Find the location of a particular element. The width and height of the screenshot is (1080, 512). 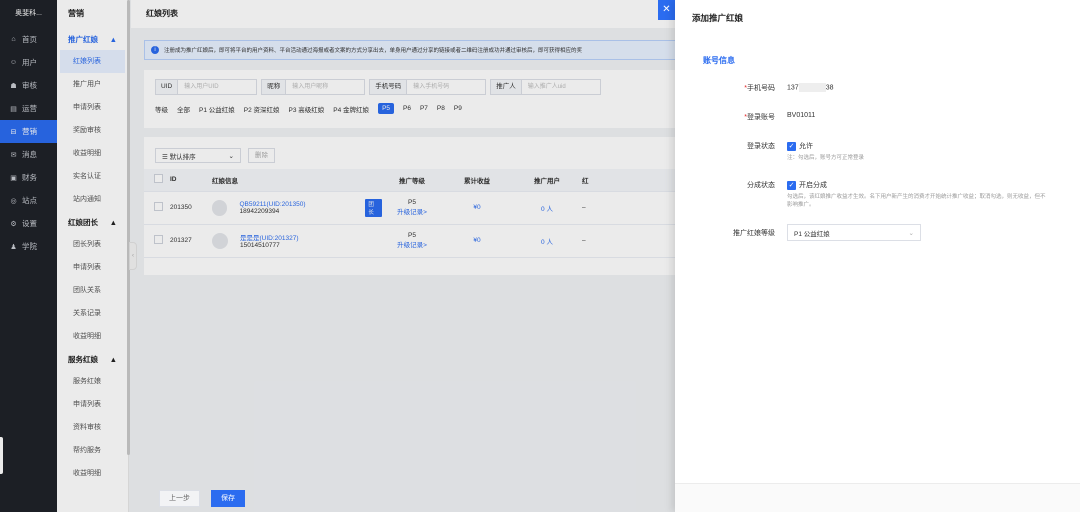

primary-sidebar: 奥斐科... ⌂ 首页 ☺ 用户 ☗ 审核 ▤ 运营 ⊟ 营销 ✉ 消息 ▣ 财务 ◎ 站点 ⚙ 设置 ♟ 学院 is located at coordinates (28, 256).